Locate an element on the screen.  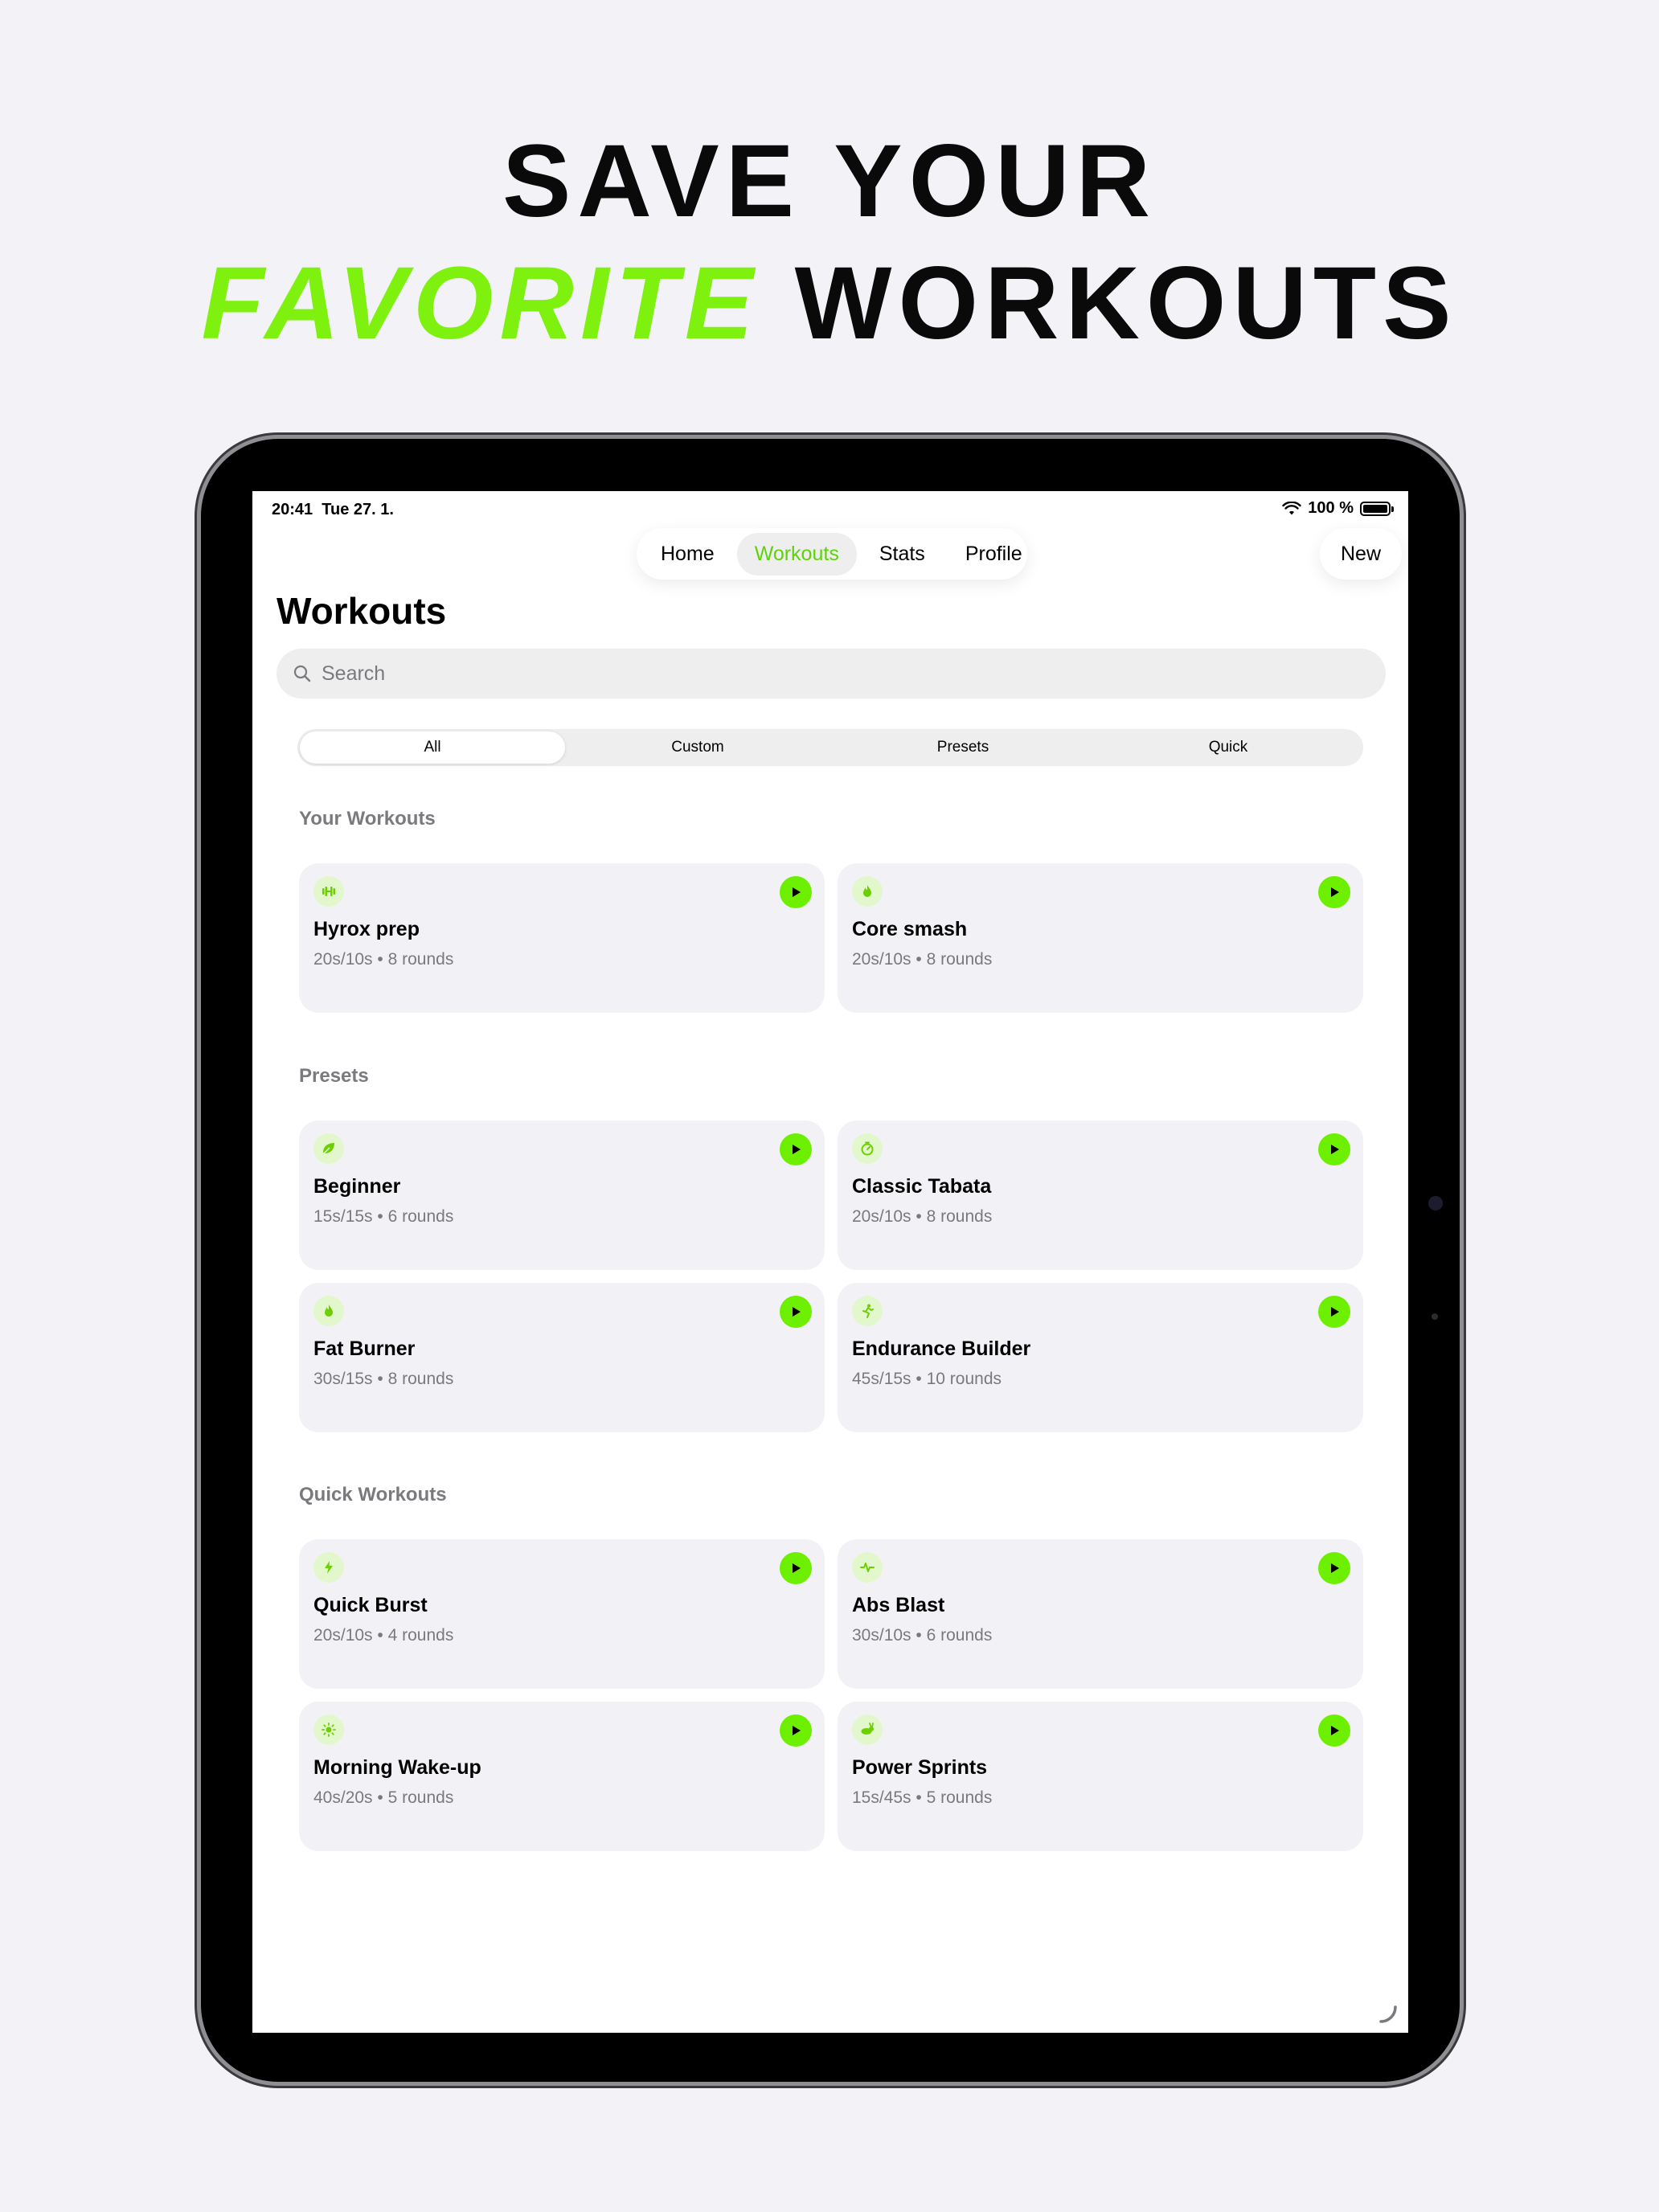
headline-line-2: FAVORITE WORKOUTS is located at coordinates (829, 304).